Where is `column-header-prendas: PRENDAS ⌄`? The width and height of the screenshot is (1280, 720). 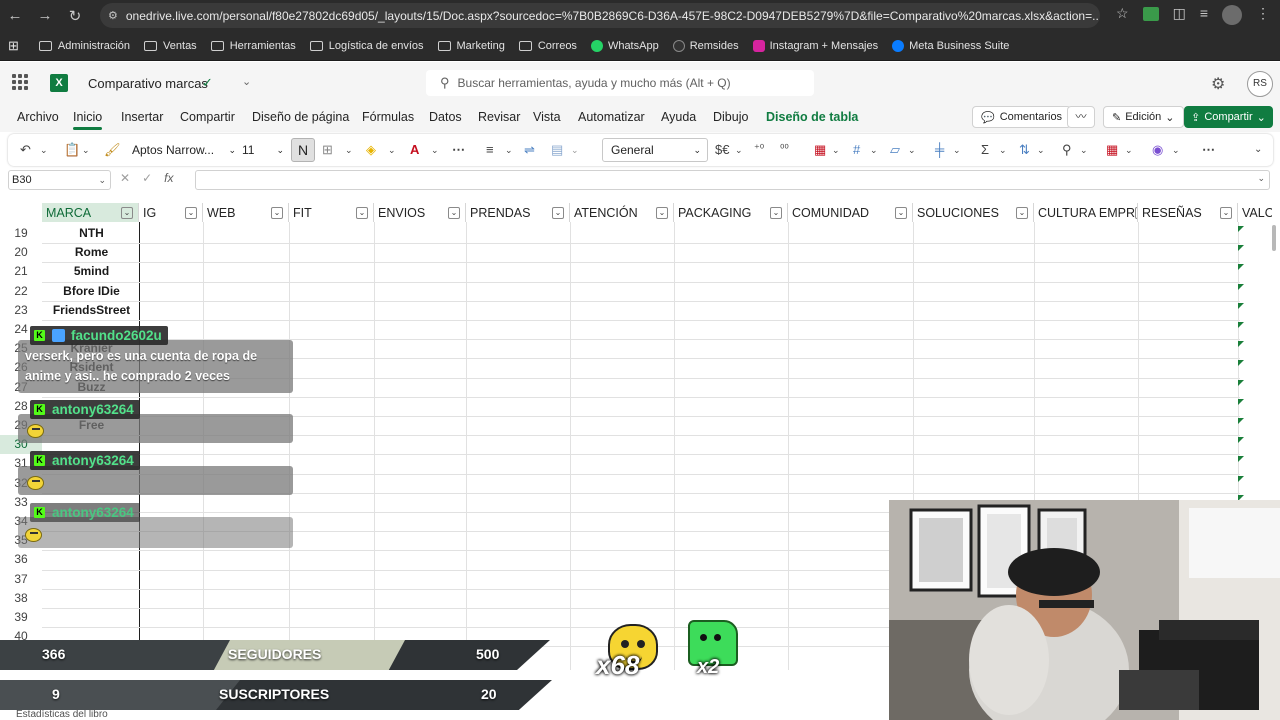 column-header-prendas: PRENDAS ⌄ is located at coordinates (518, 212).